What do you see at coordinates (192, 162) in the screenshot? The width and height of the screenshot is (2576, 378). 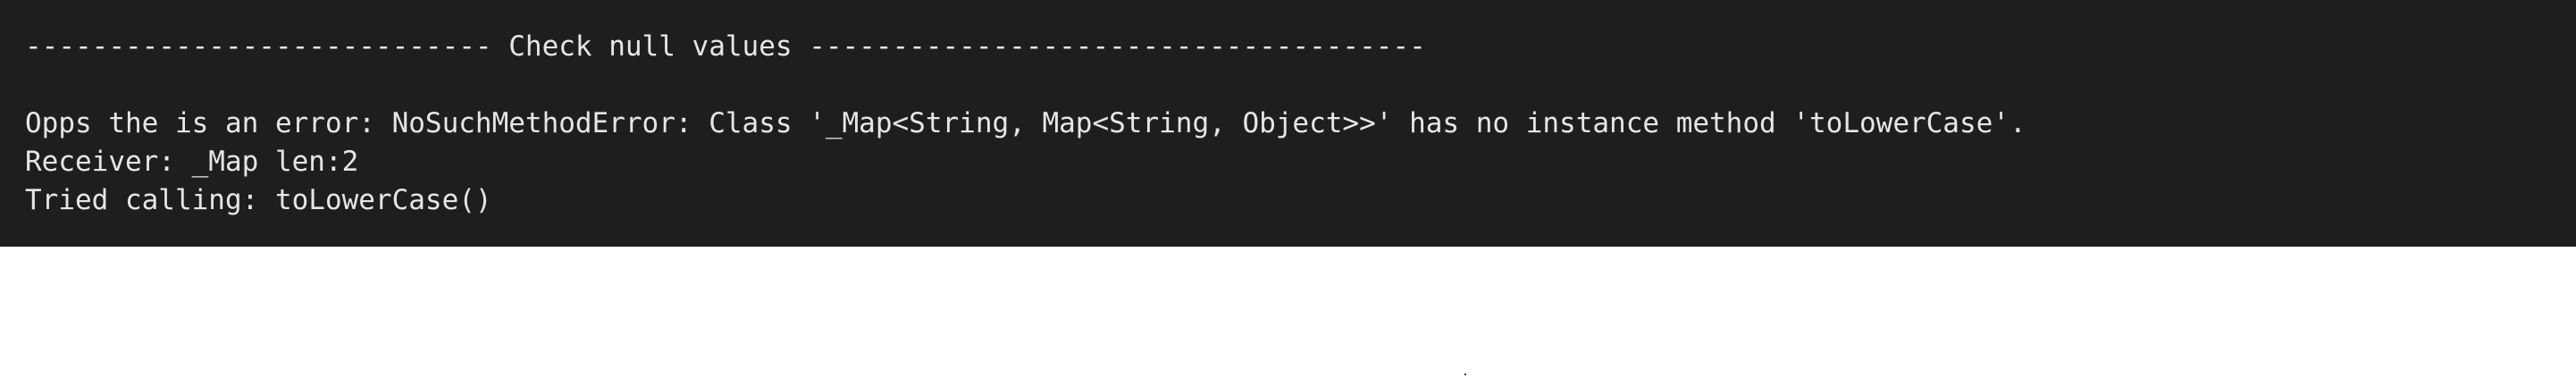 I see `receiver-line: Receiver: _Map len:2` at bounding box center [192, 162].